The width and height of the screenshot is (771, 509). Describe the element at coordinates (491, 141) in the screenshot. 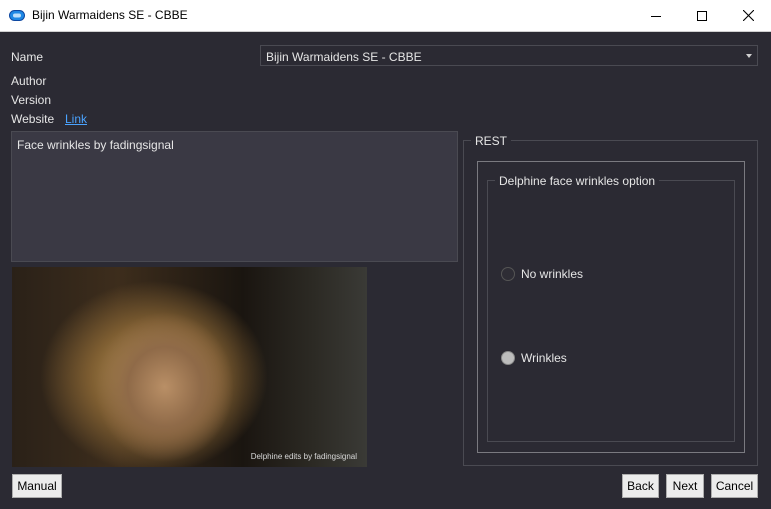

I see `rest-group-title: REST` at that location.